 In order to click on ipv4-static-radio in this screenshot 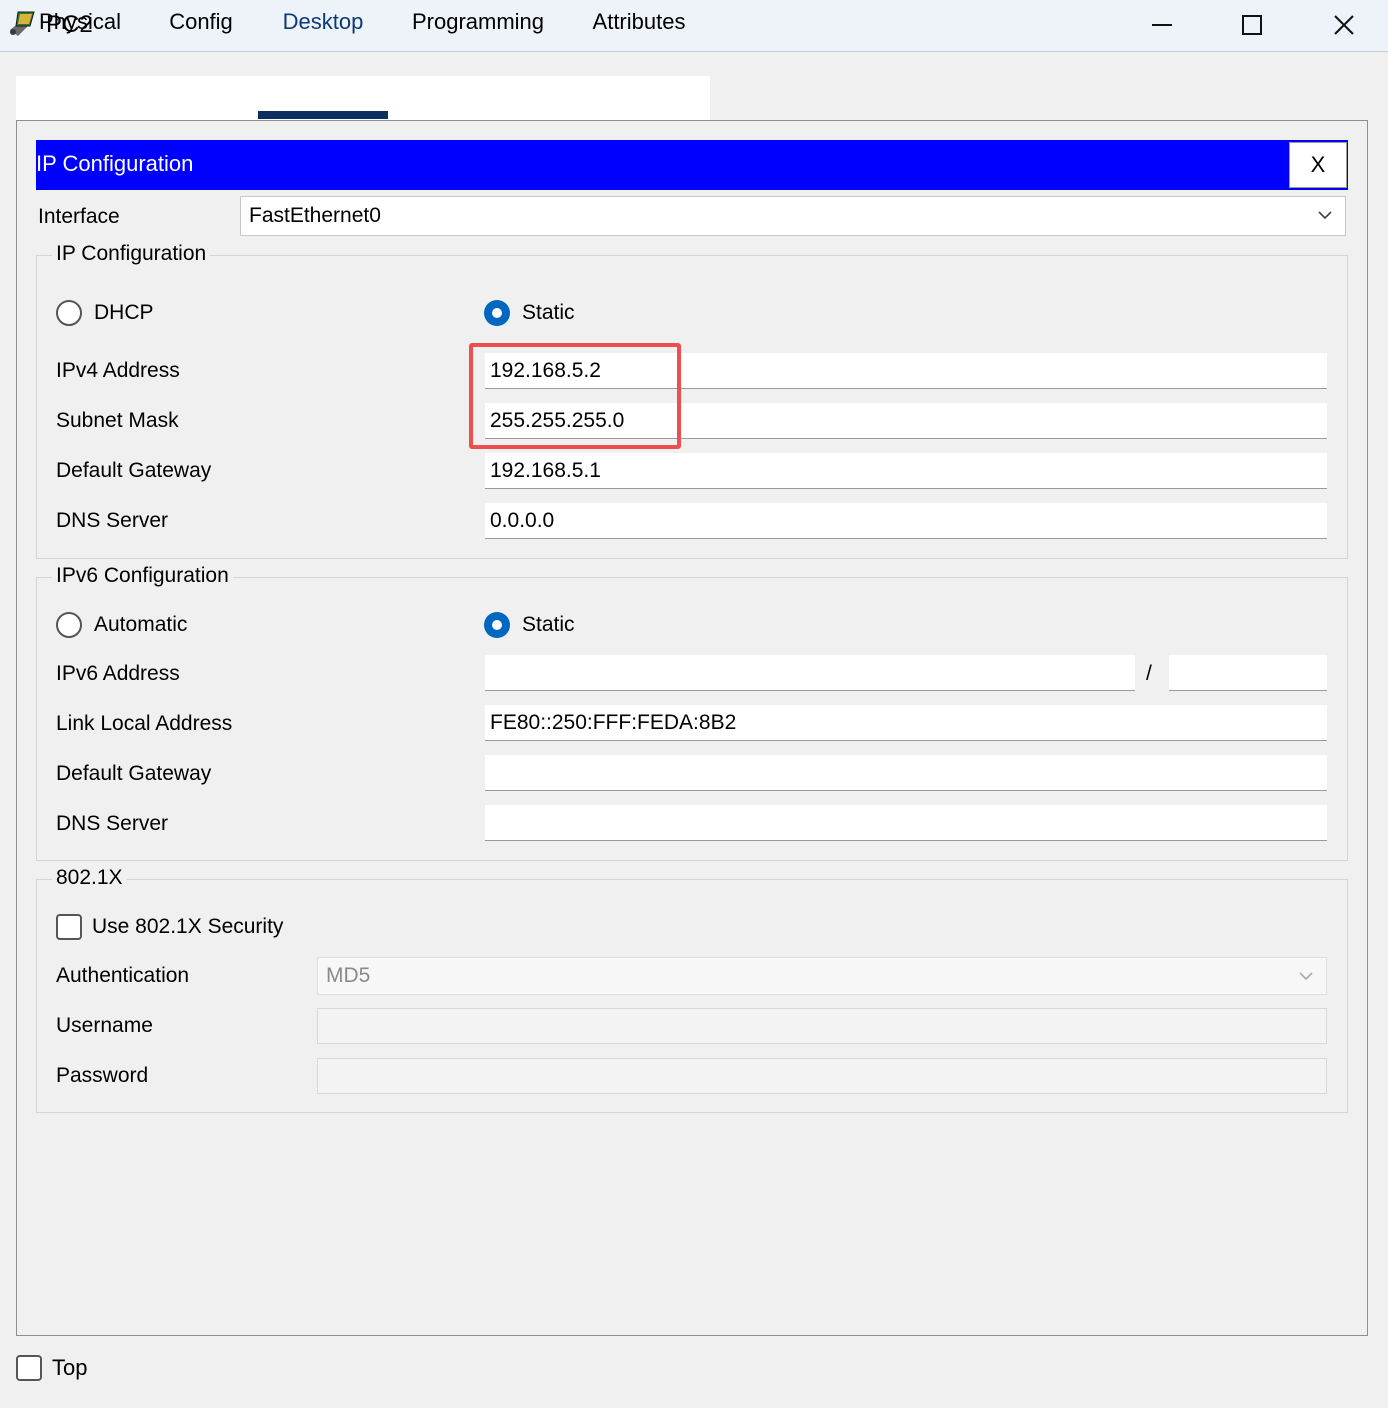, I will do `click(497, 313)`.